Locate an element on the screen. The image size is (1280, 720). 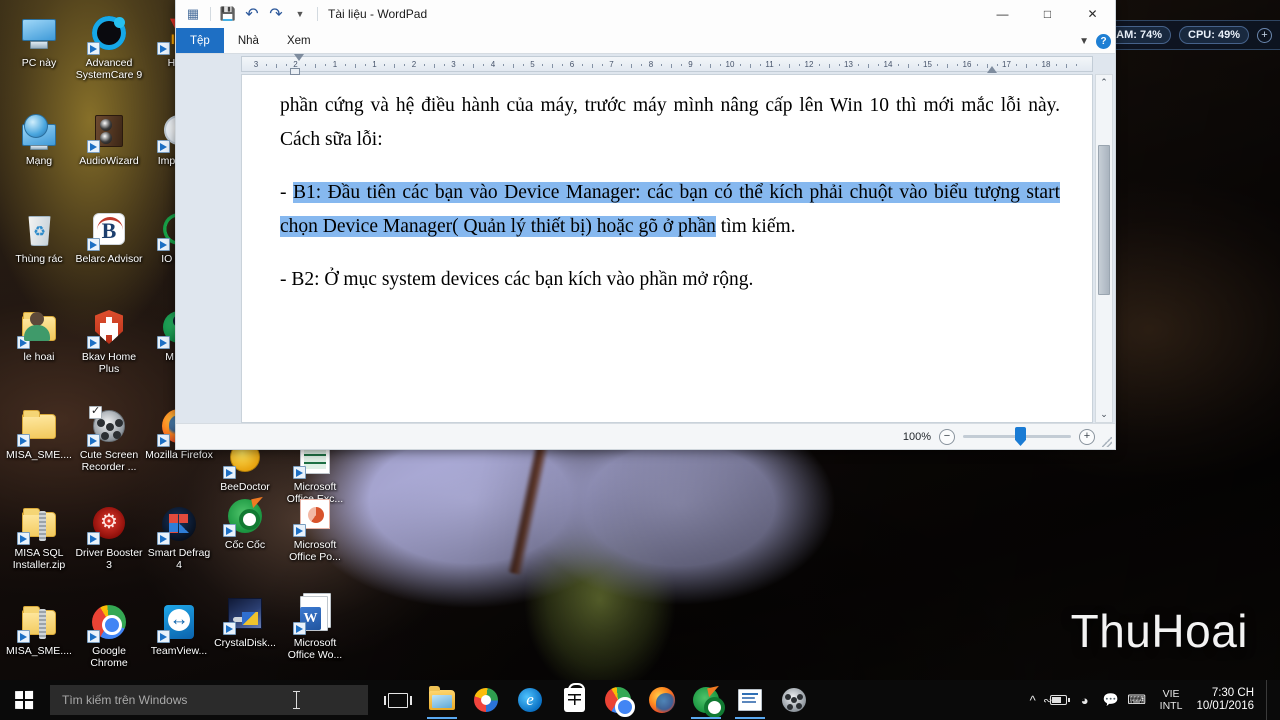
help-button: ? is located at coordinates (1103, 41).